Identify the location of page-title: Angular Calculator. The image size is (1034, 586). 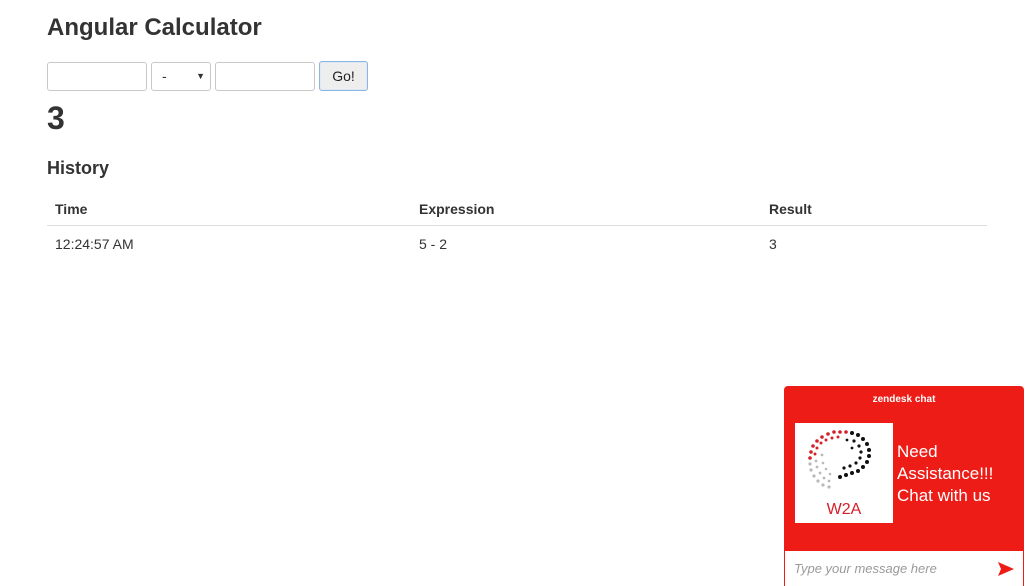
(154, 27).